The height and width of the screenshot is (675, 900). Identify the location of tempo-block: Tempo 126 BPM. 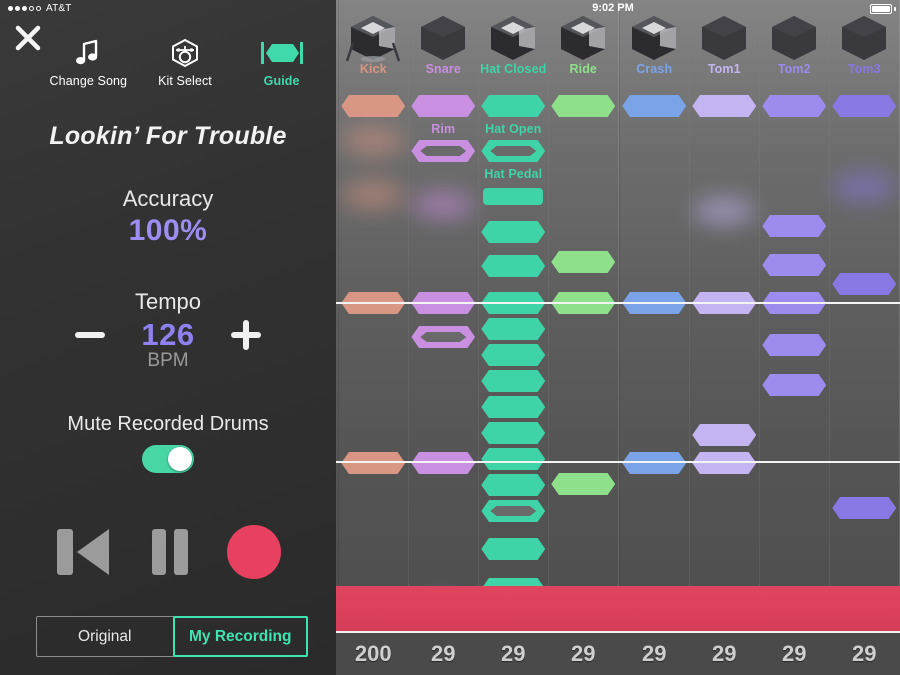
(168, 330).